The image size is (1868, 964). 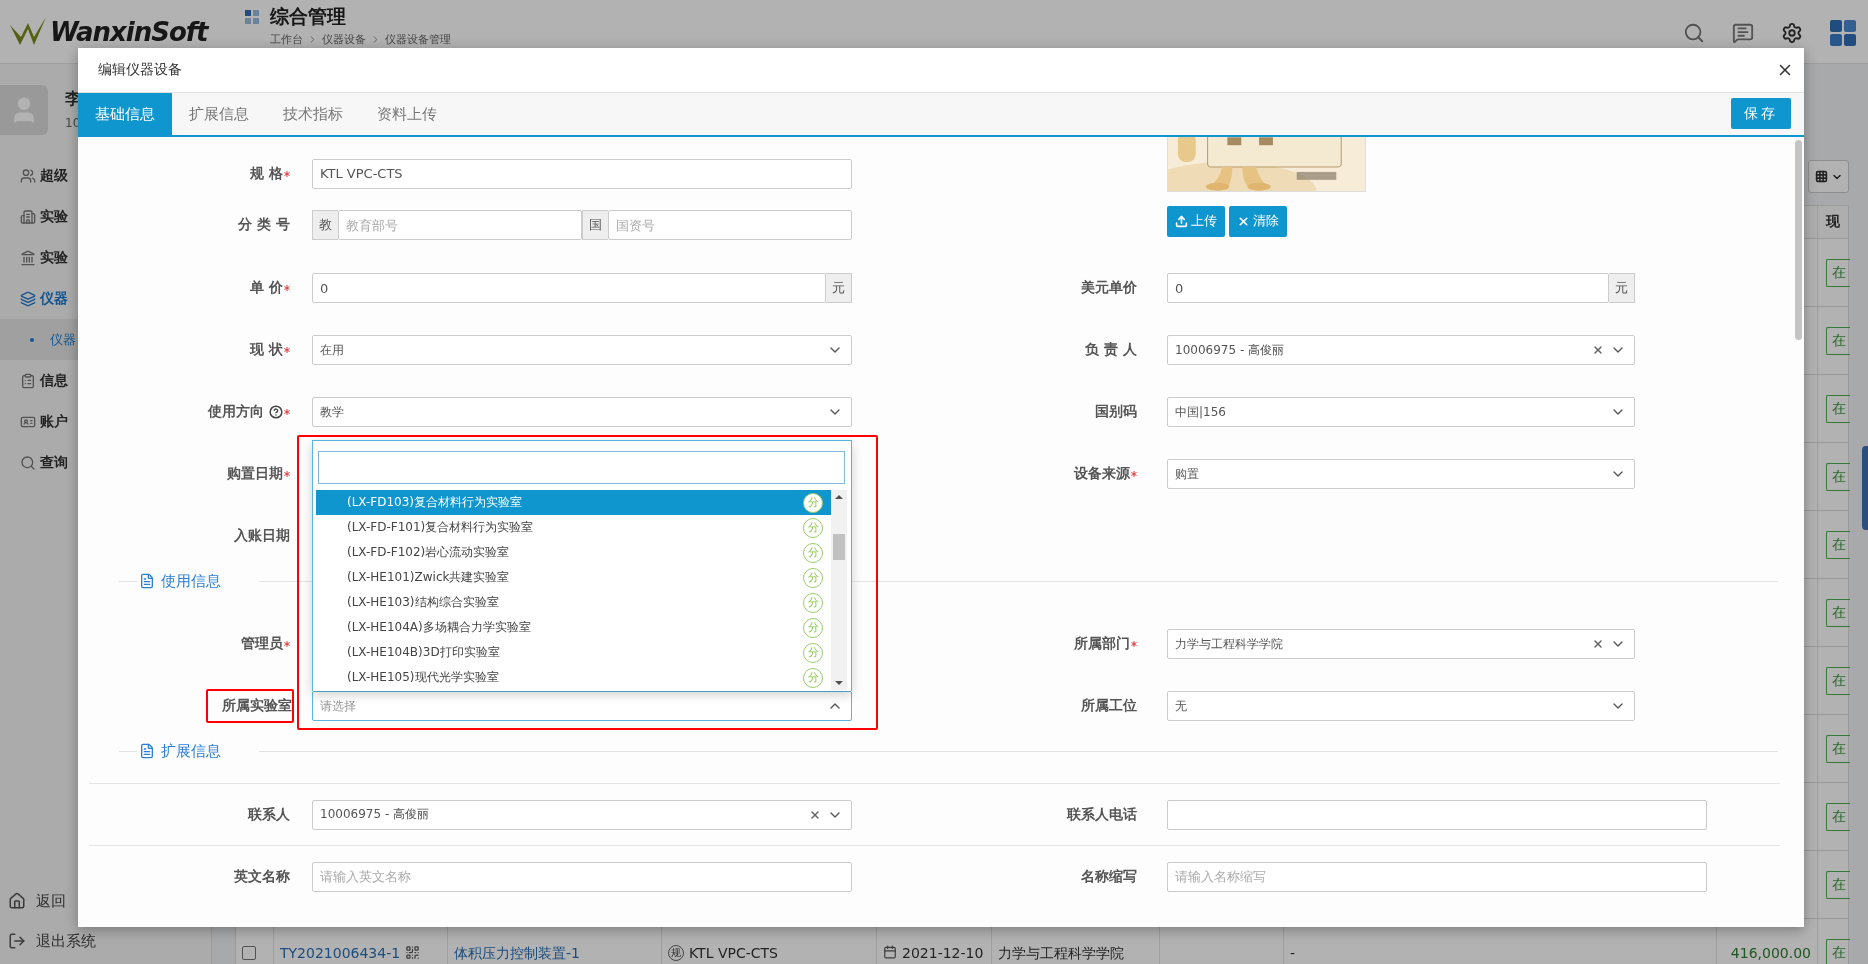 What do you see at coordinates (250, 706) in the screenshot?
I see `field-label: 所属实验室` at bounding box center [250, 706].